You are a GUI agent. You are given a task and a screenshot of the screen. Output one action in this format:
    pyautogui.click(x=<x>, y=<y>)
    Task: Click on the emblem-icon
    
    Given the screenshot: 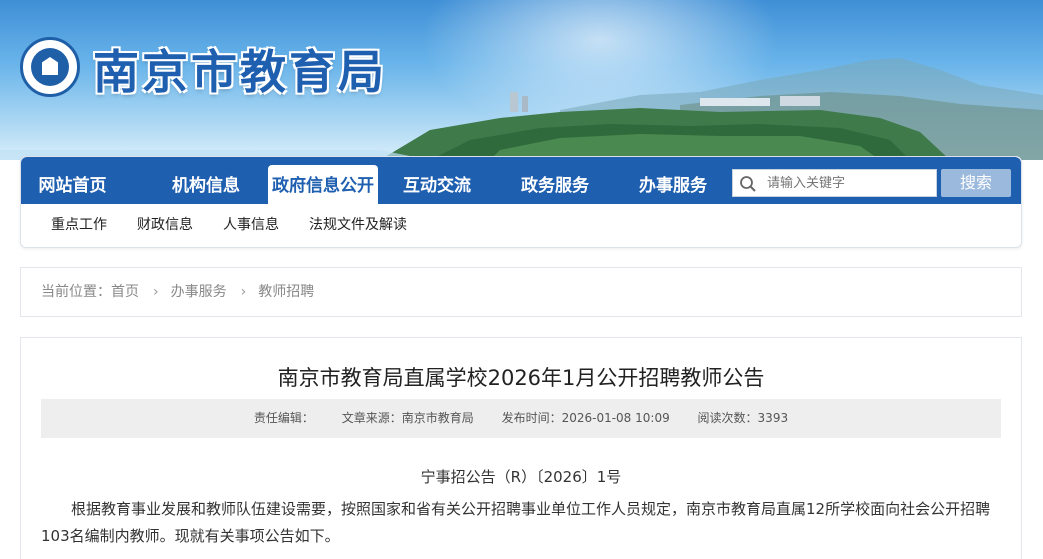 What is the action you would take?
    pyautogui.click(x=50, y=67)
    